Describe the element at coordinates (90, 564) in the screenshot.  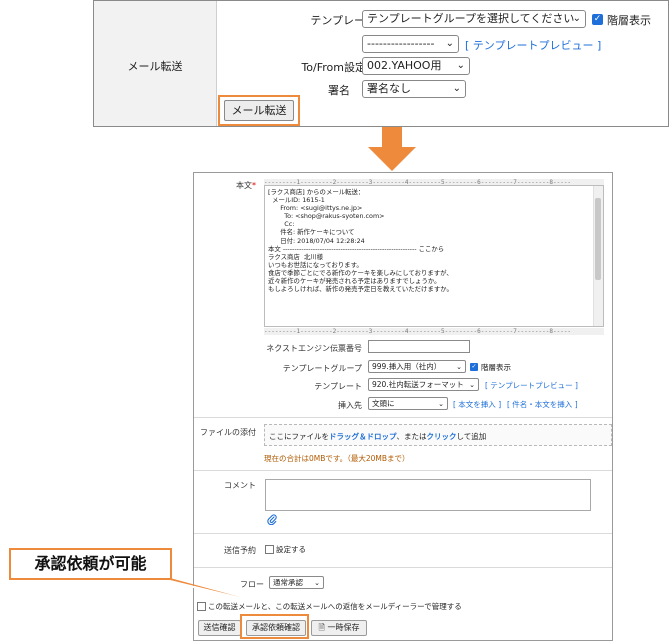
I see `approval-callout: 承認依頼が可能` at that location.